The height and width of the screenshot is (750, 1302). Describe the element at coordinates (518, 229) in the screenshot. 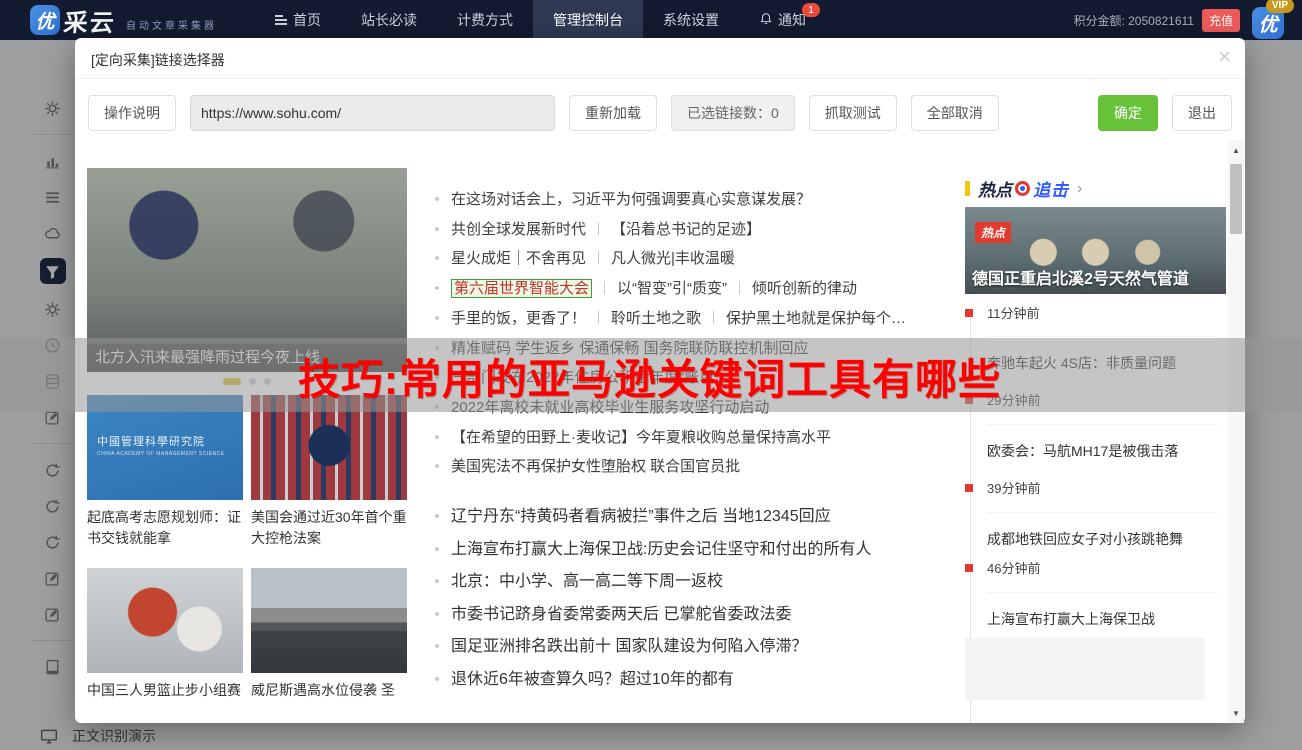

I see `news-link-text: 共创全球发展新时代` at that location.